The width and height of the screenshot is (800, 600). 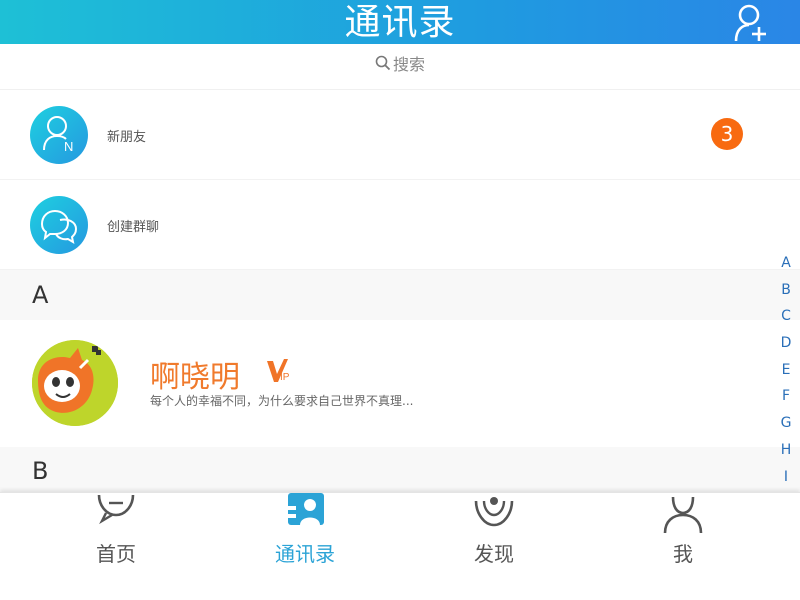 I want to click on tab-discover: 发现, so click(x=494, y=546).